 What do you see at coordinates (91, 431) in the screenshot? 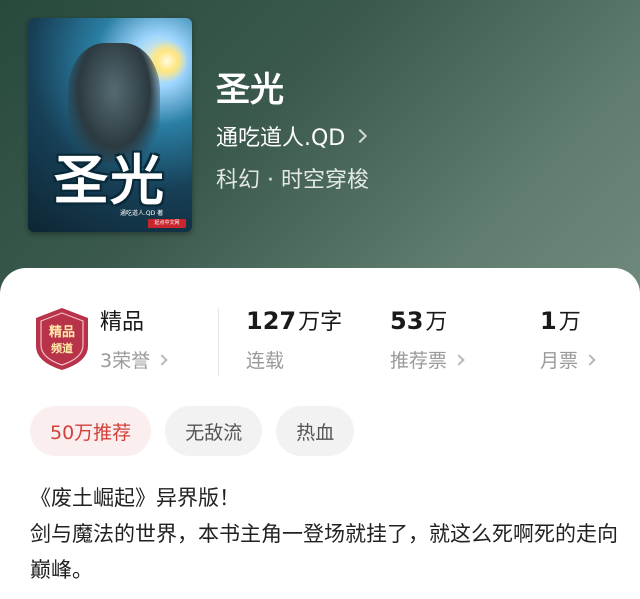
I see `tag-recommend: 50万推荐` at bounding box center [91, 431].